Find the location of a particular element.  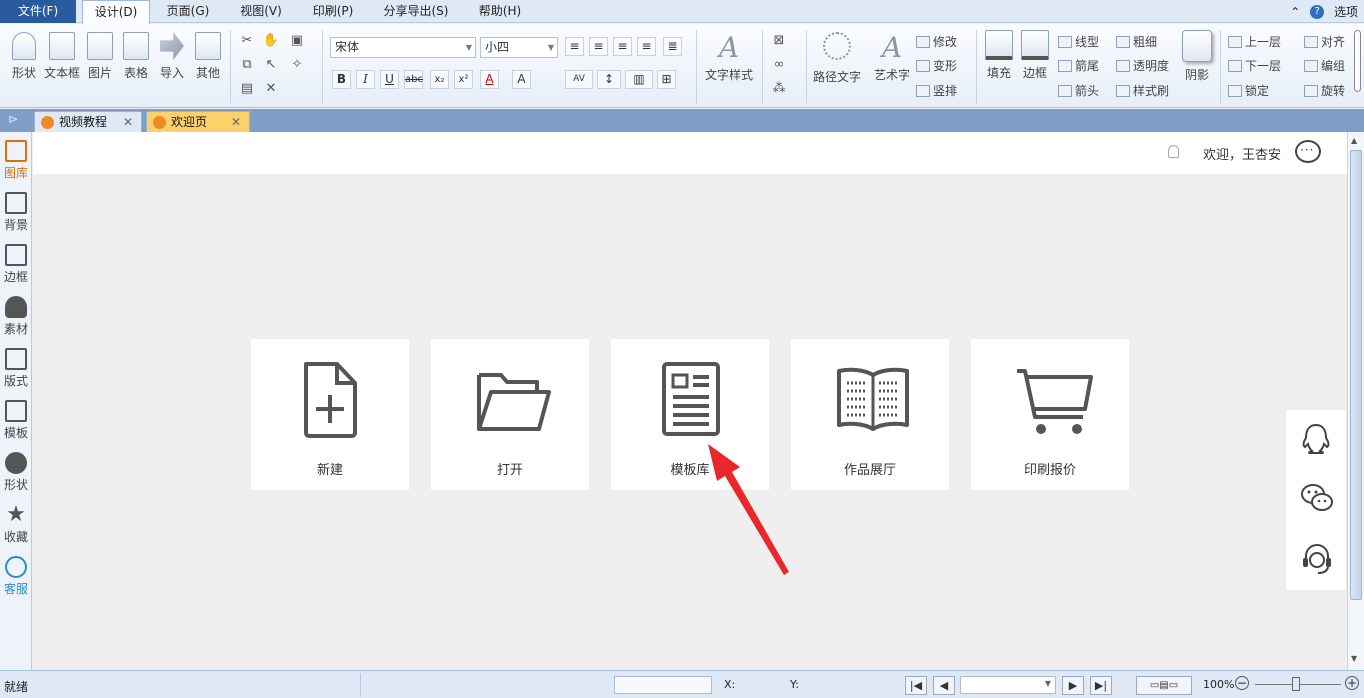

vertical-scrollbar: ▲ ▼ is located at coordinates (1355, 401).